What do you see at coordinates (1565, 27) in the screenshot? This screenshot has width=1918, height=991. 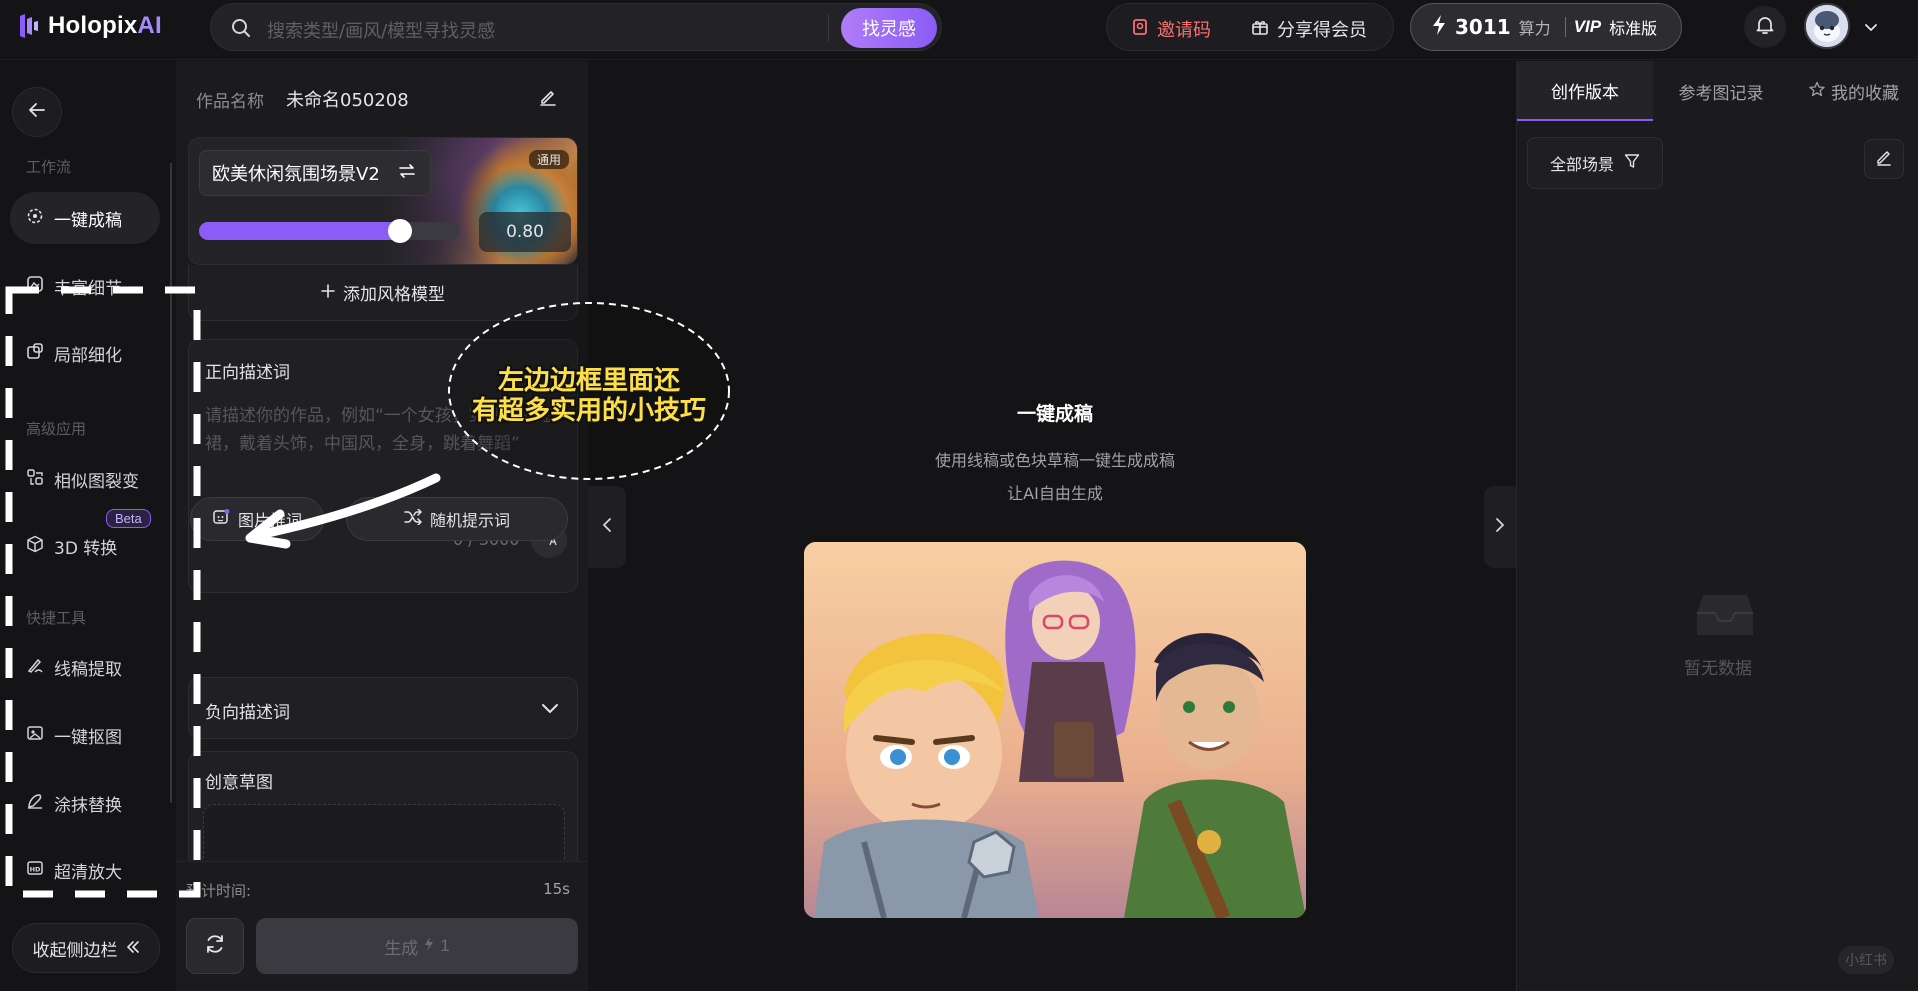 I see `credits-divider` at bounding box center [1565, 27].